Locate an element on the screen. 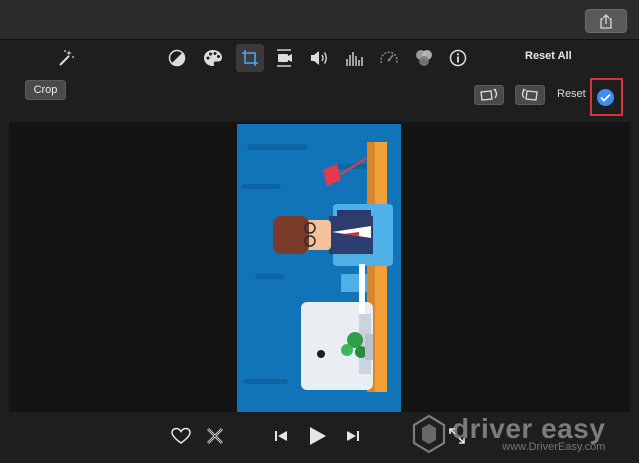 This screenshot has height=463, width=639. info-button is located at coordinates (458, 58).